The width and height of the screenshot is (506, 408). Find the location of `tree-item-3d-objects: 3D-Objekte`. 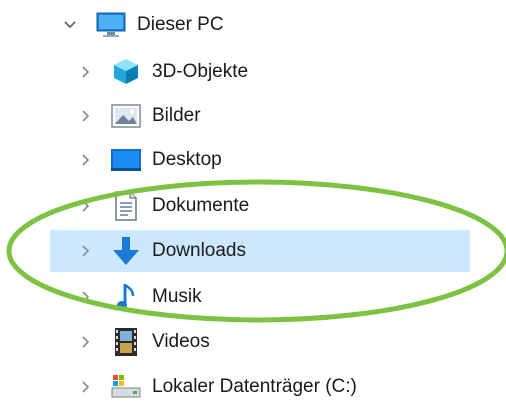

tree-item-3d-objects: 3D-Objekte is located at coordinates (253, 72).